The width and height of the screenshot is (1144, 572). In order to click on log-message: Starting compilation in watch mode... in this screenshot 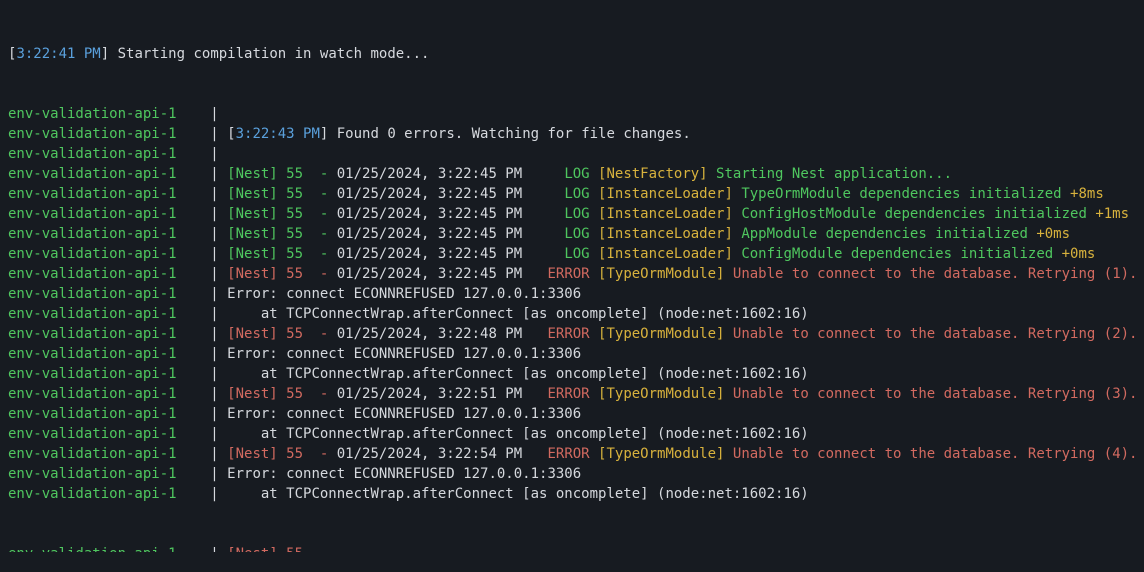, I will do `click(269, 54)`.